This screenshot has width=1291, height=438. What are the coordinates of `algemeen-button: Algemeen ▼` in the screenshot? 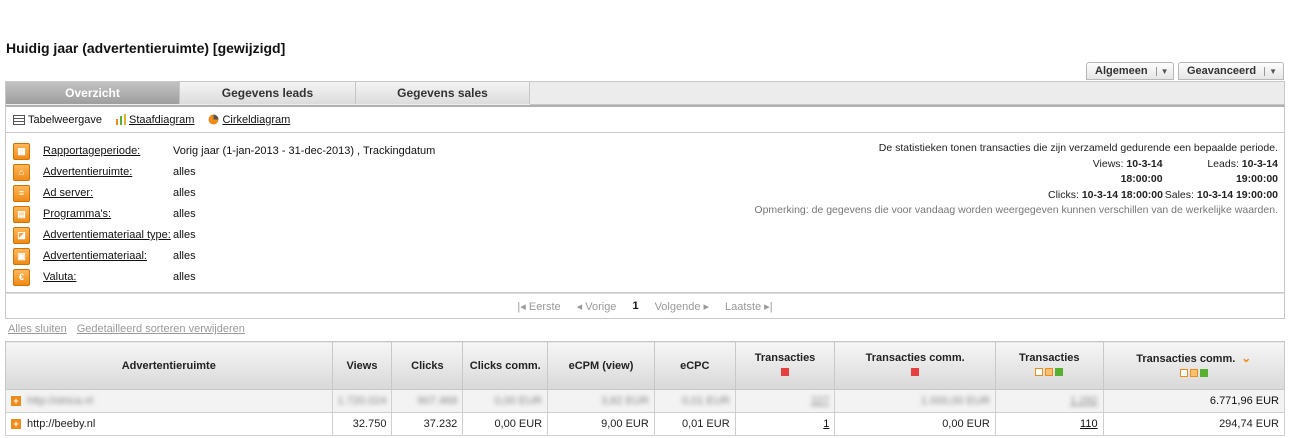 It's located at (1130, 71).